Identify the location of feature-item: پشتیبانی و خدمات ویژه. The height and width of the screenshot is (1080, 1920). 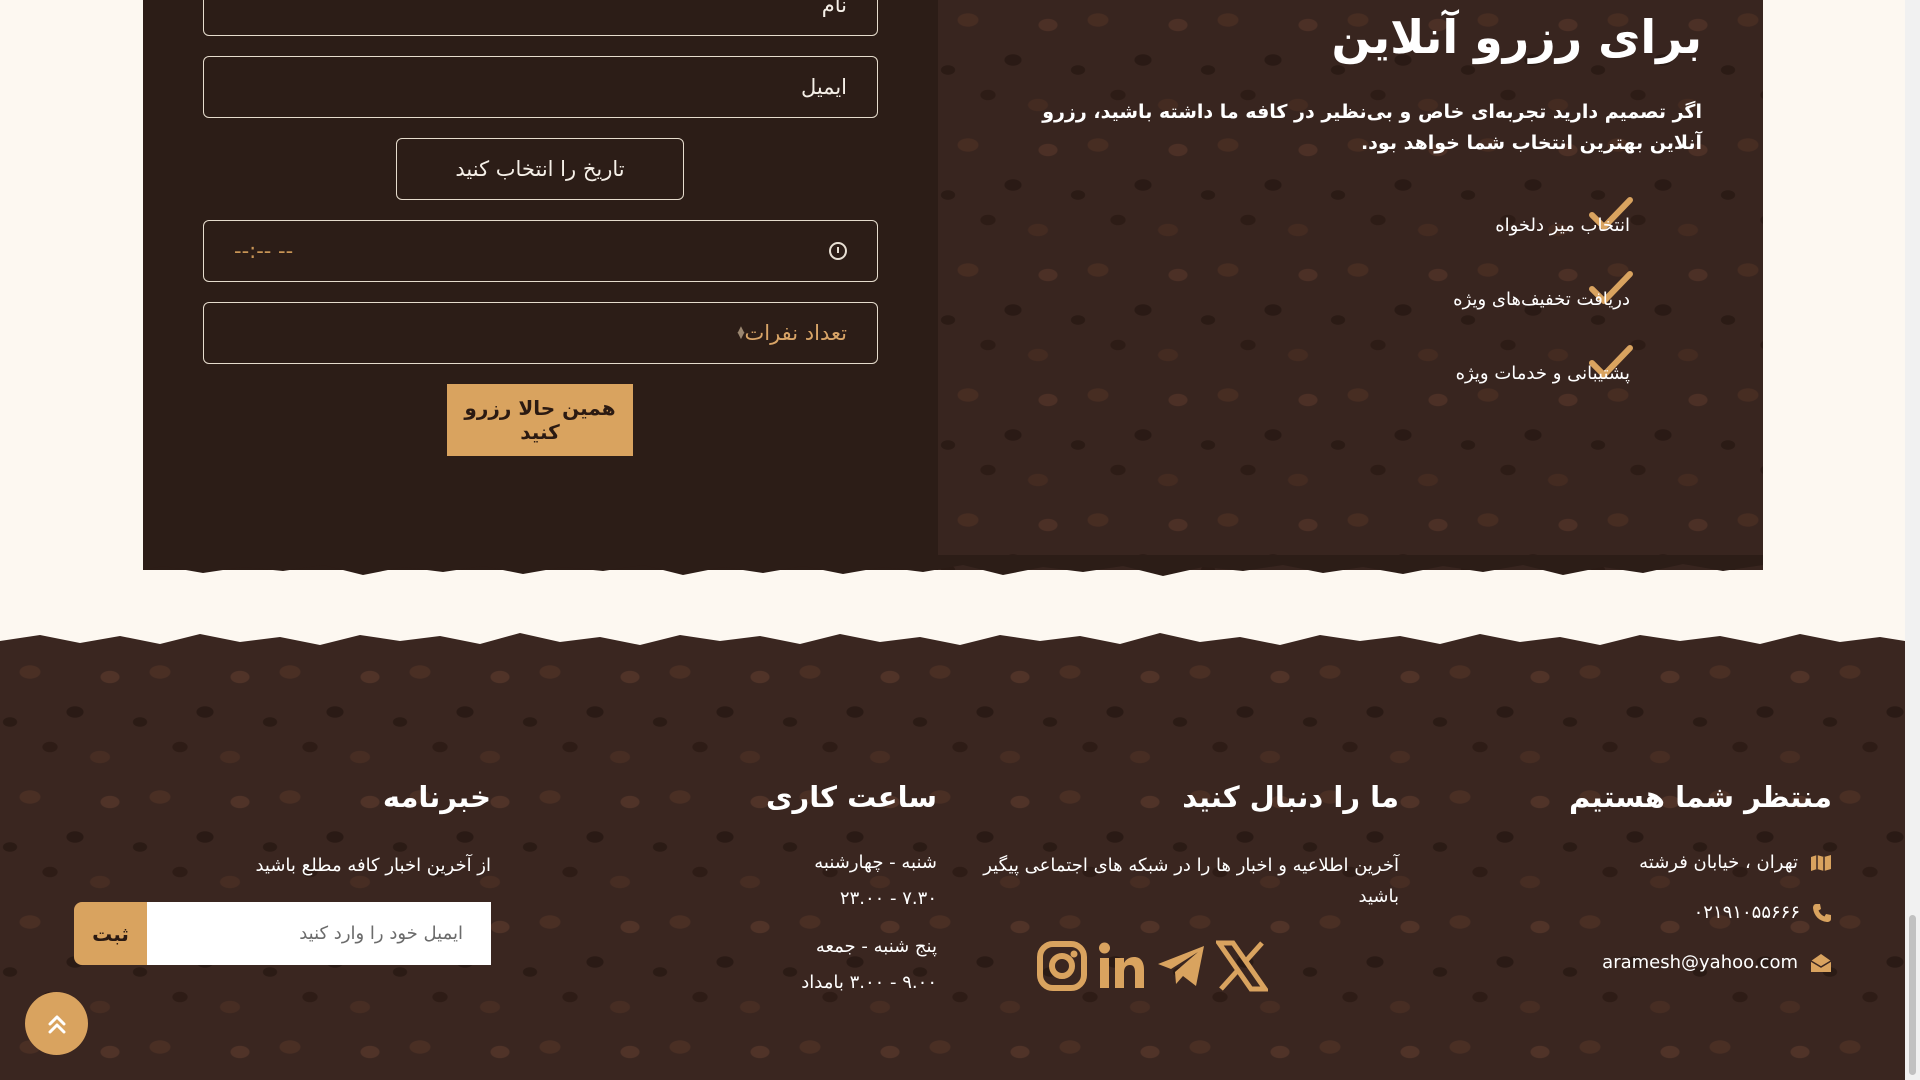
(1542, 373).